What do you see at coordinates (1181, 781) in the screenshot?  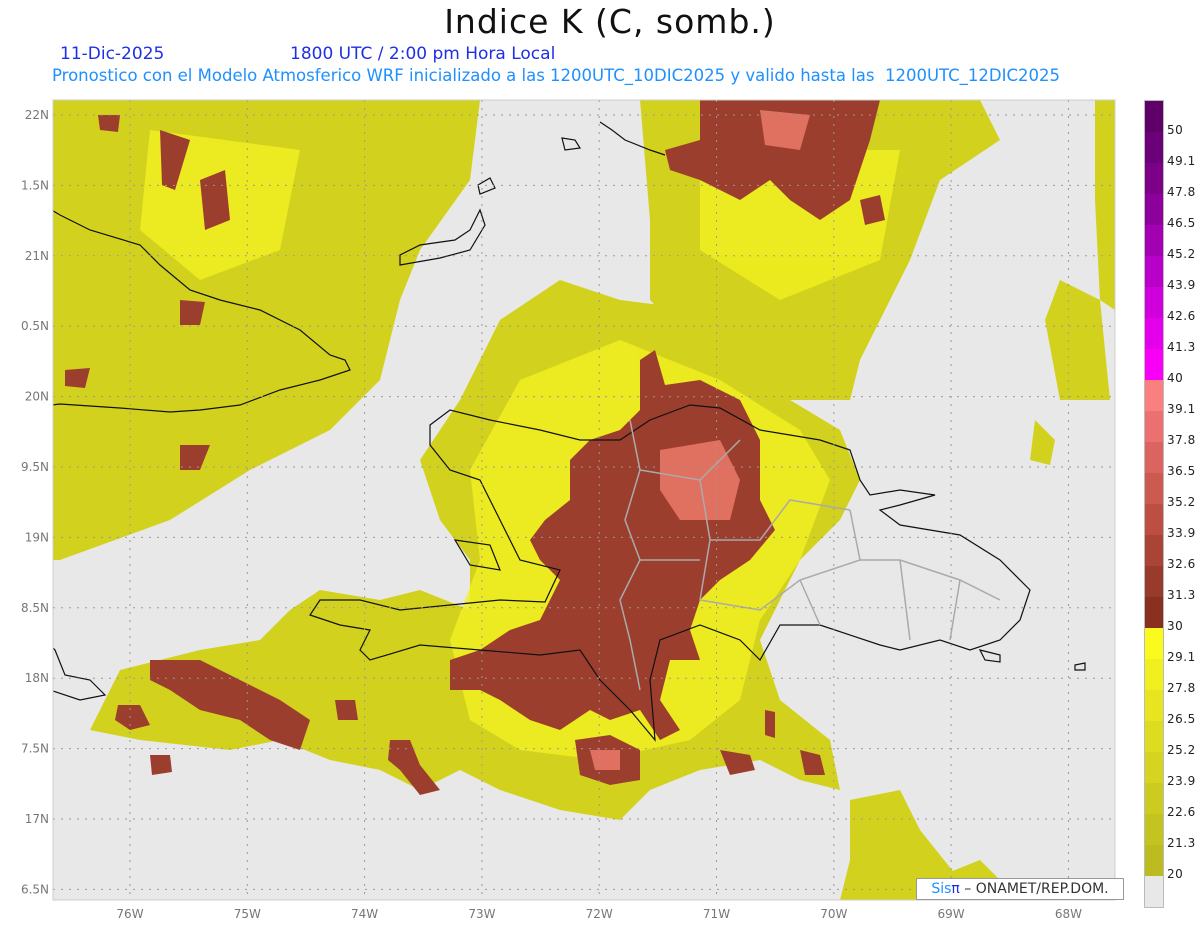 I see `colorbar-label: 23.9` at bounding box center [1181, 781].